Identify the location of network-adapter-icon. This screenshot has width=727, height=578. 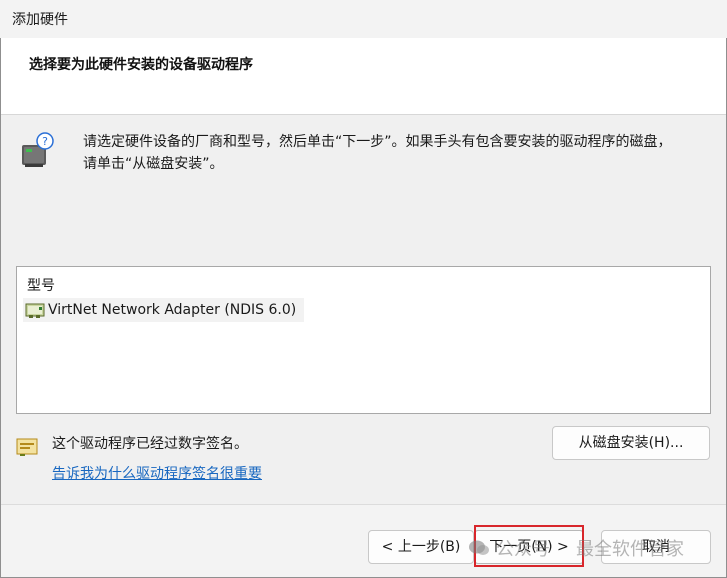
(35, 310).